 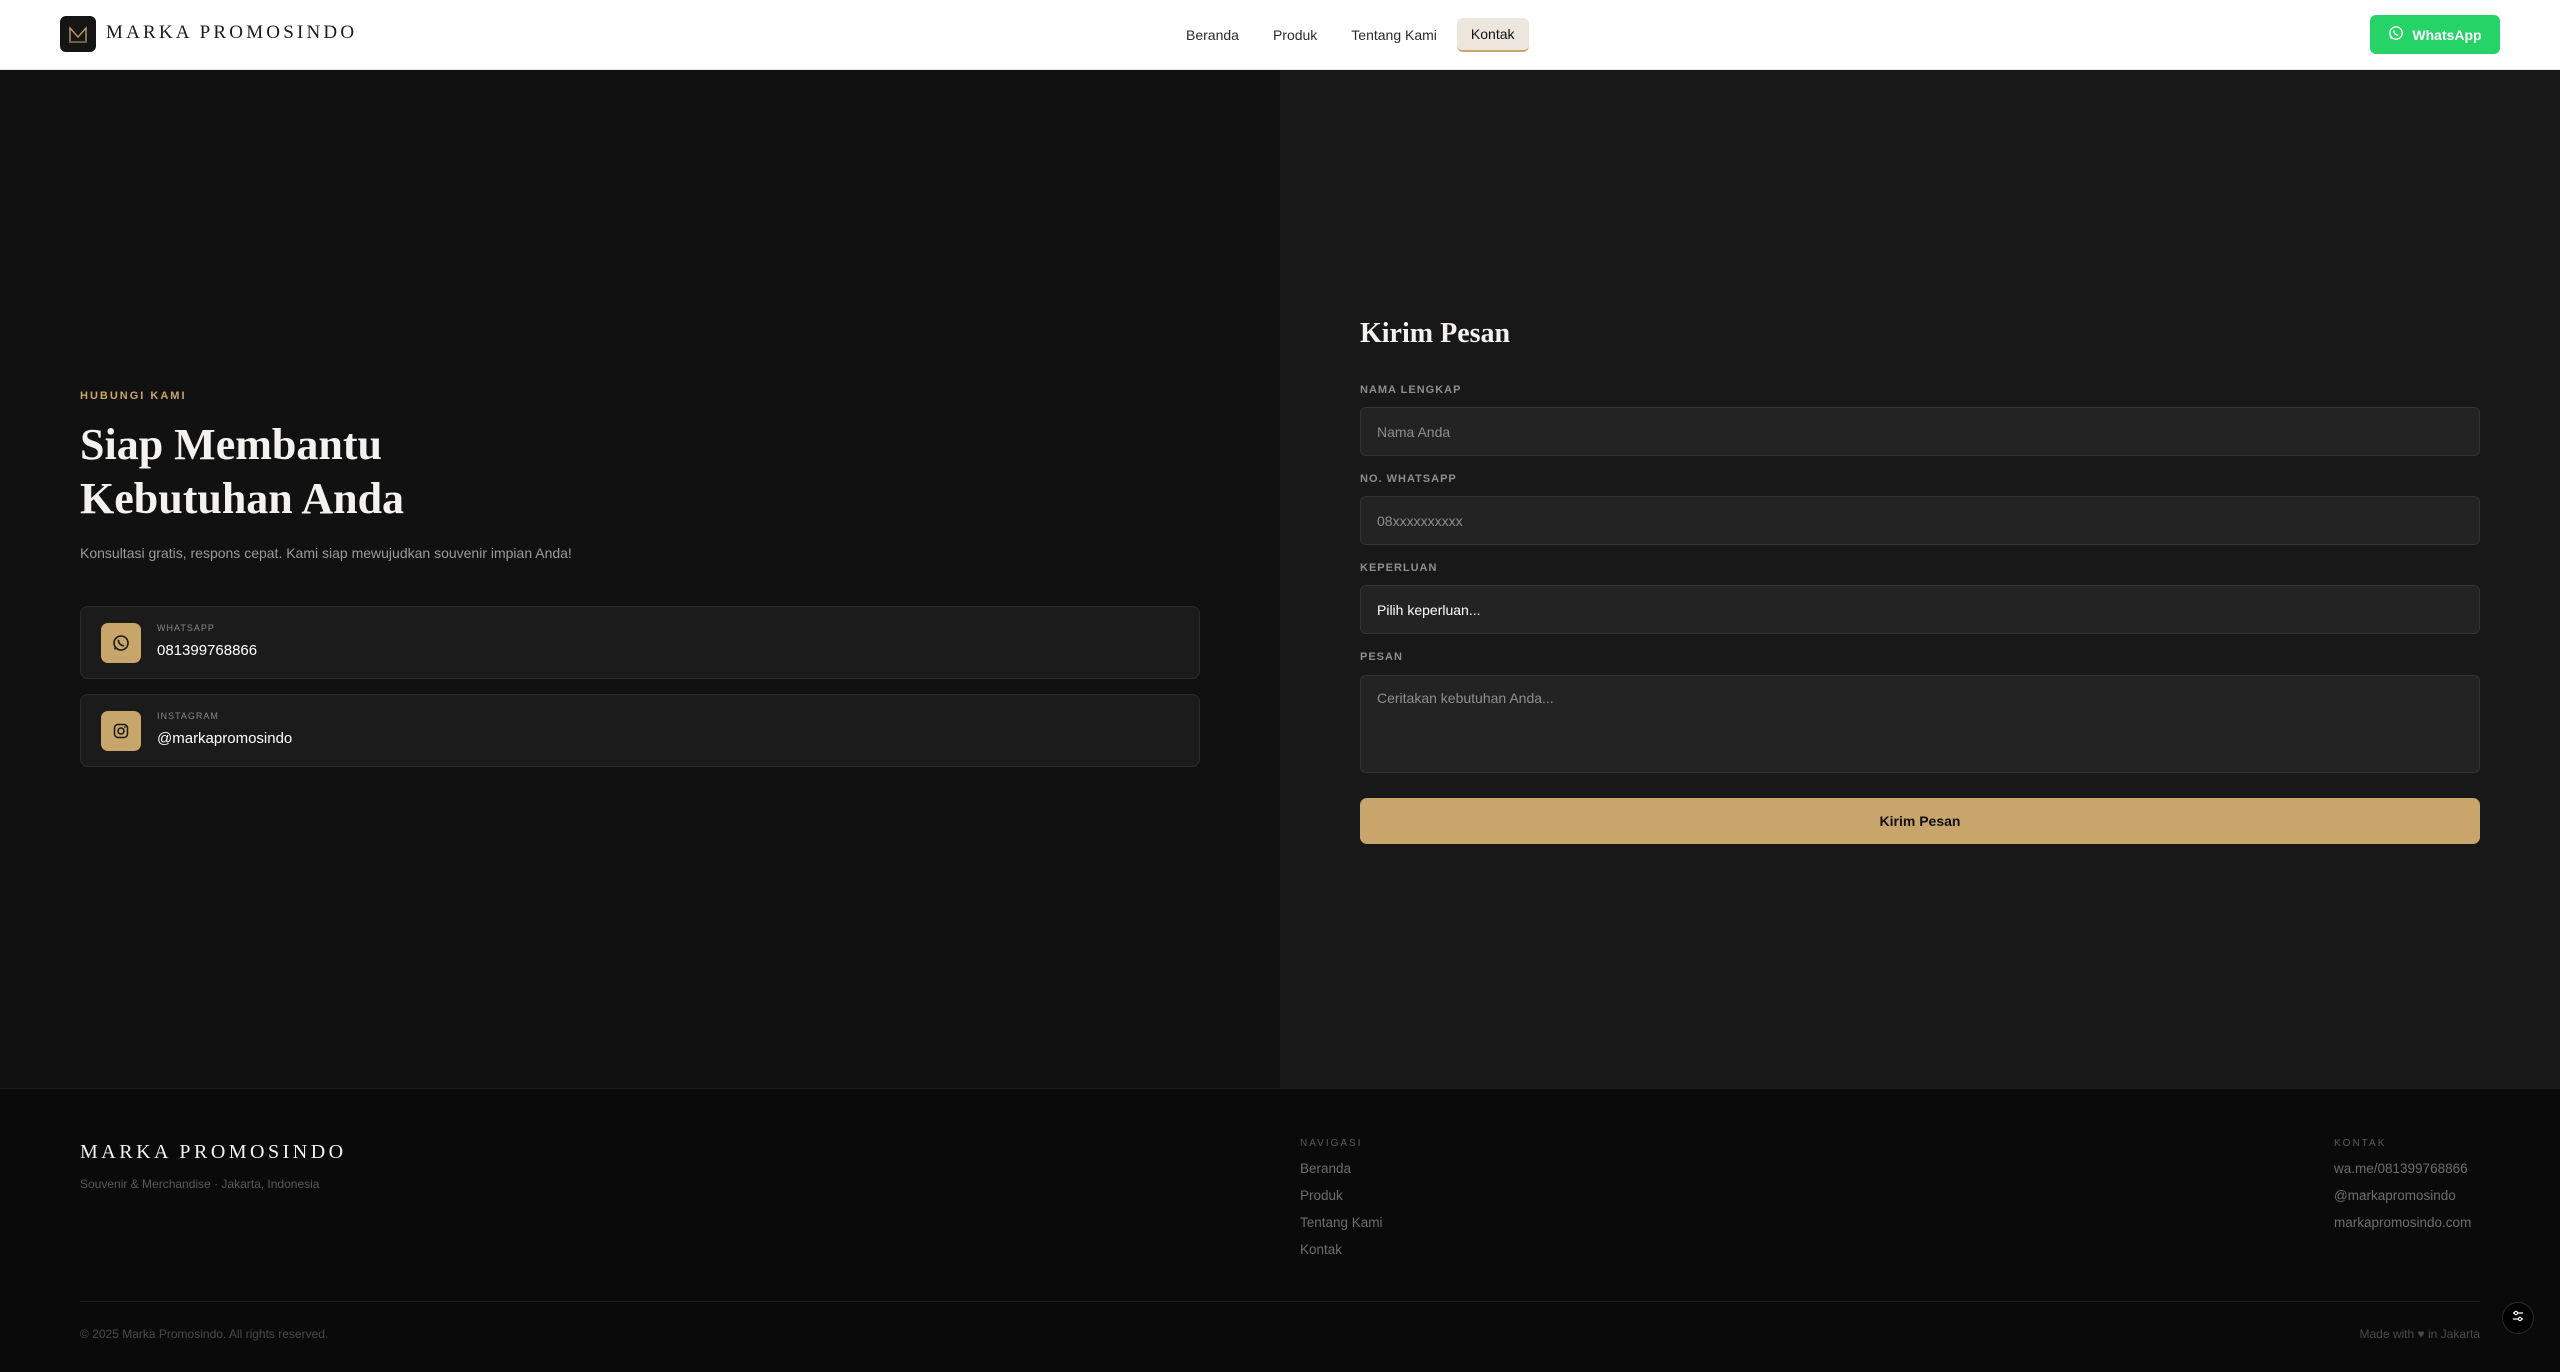 What do you see at coordinates (1381, 657) in the screenshot?
I see `message-label: PESAN` at bounding box center [1381, 657].